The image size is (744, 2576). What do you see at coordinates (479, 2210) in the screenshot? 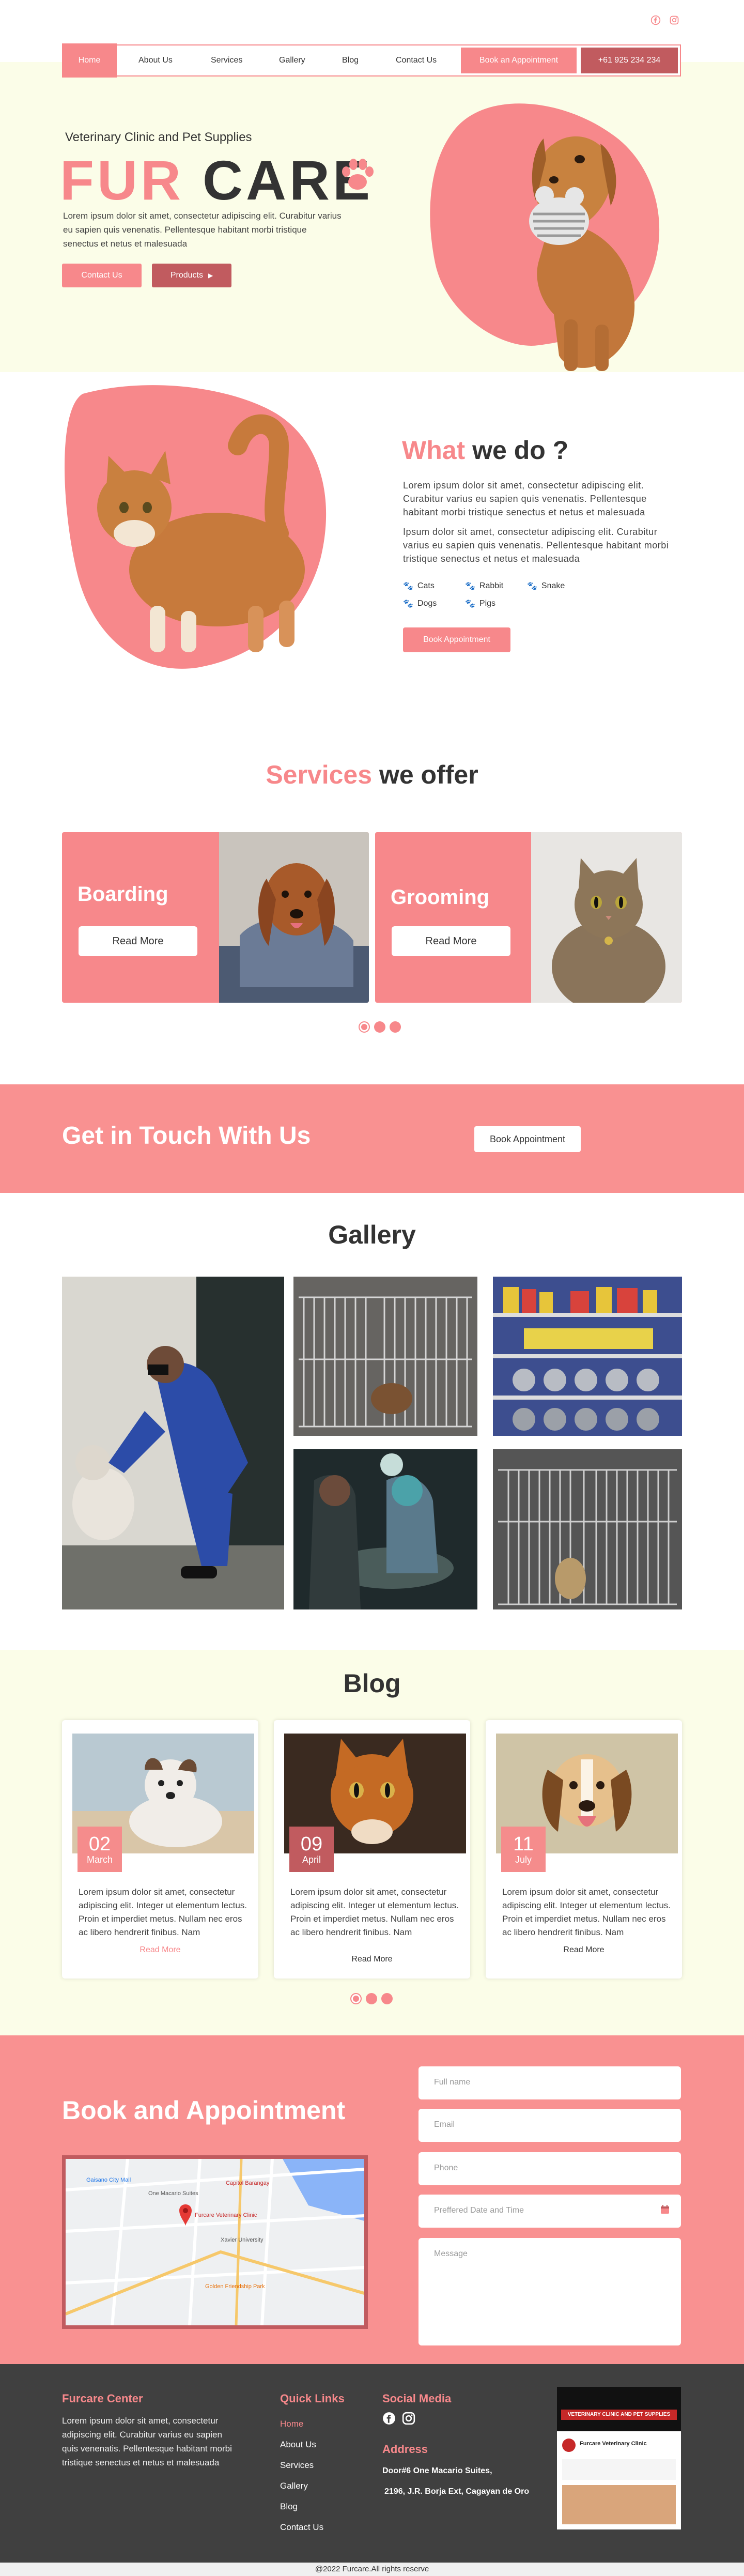
I see `date-time-placeholder: Preffered Date and Time` at bounding box center [479, 2210].